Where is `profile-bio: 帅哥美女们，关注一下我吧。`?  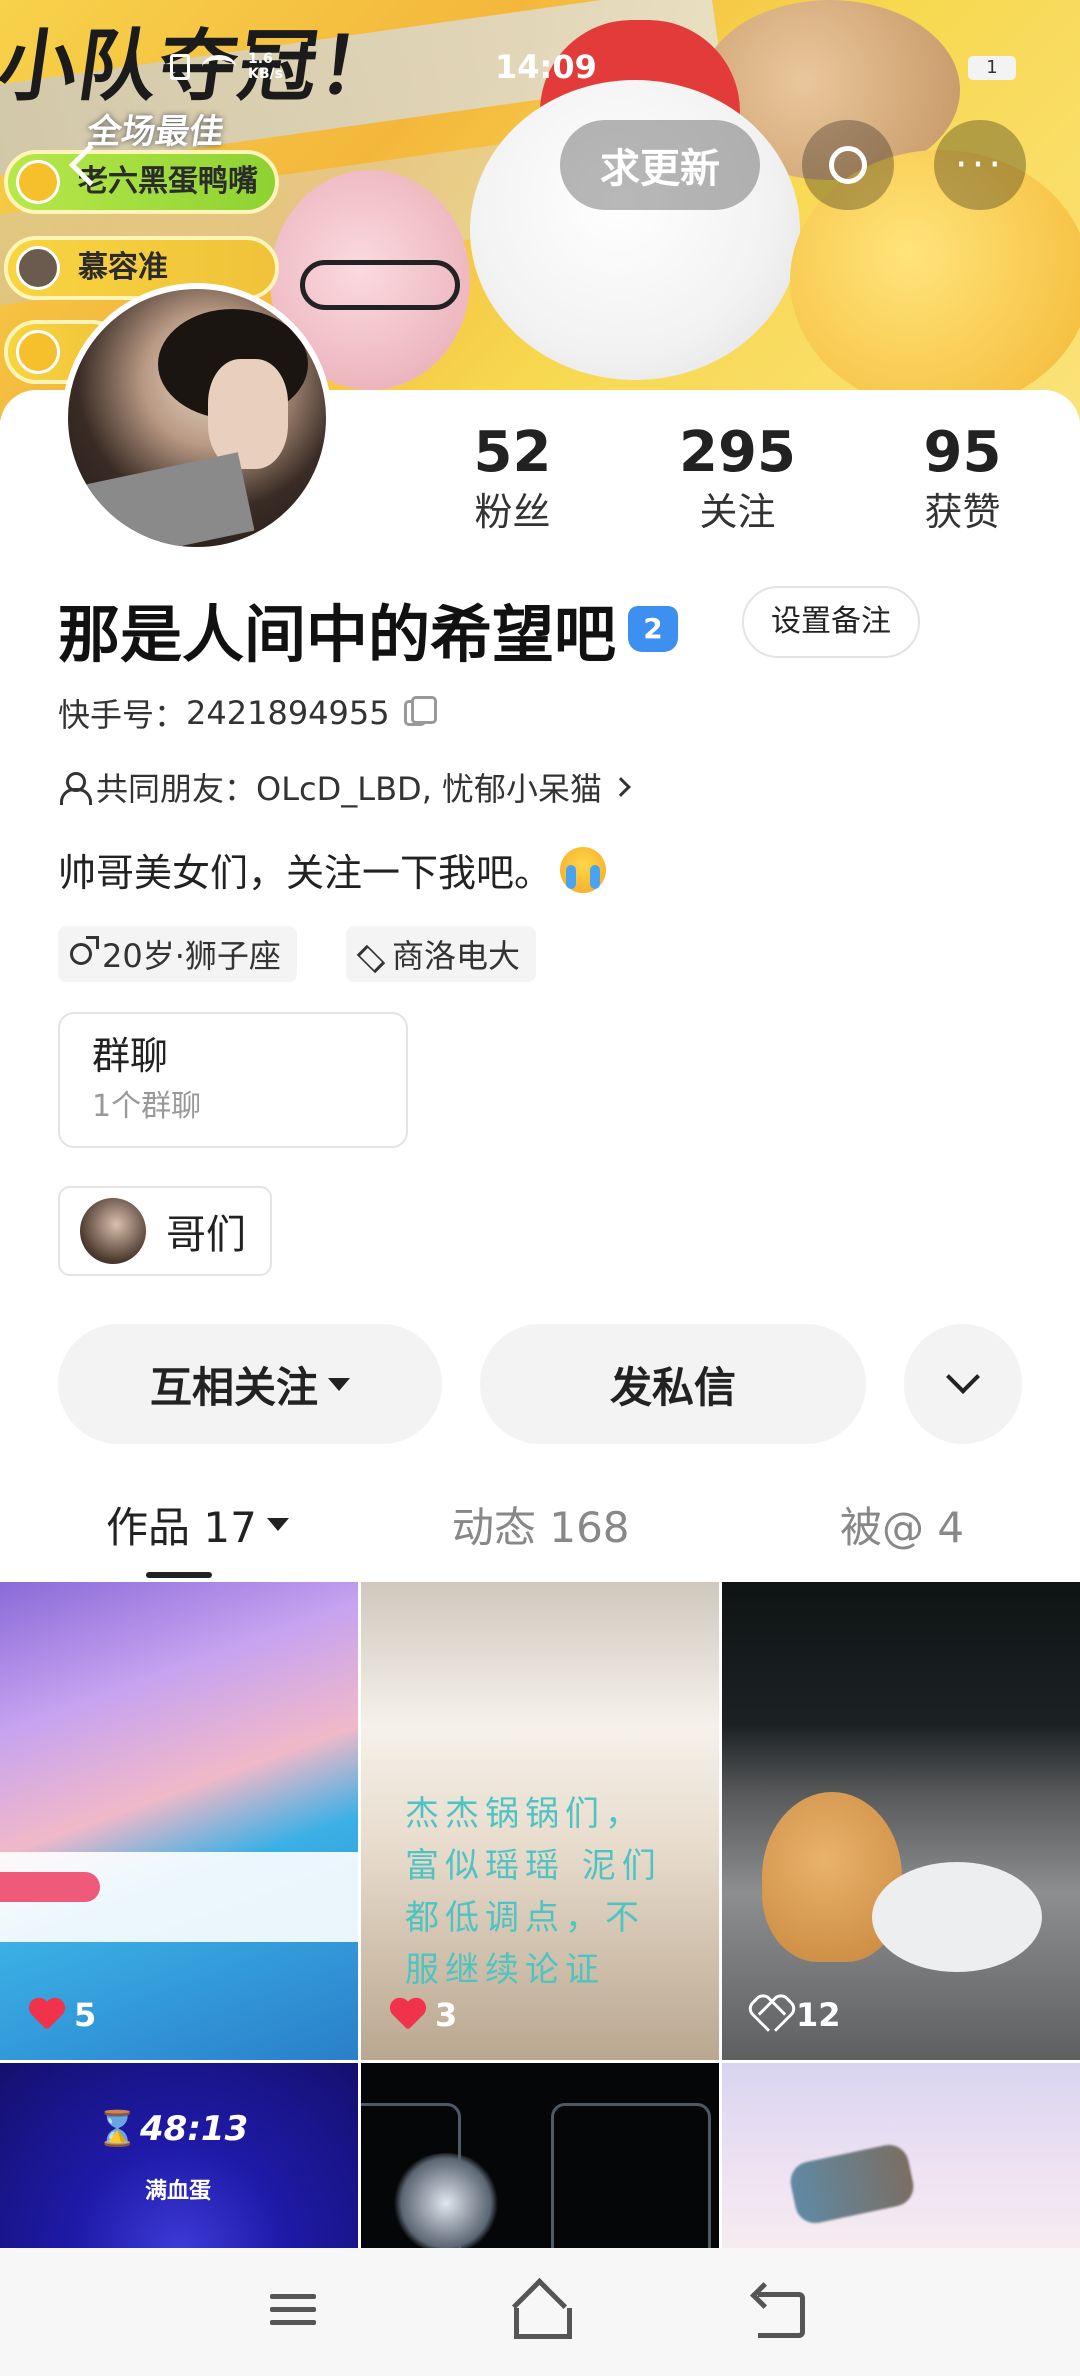 profile-bio: 帅哥美女们，关注一下我吧。 is located at coordinates (332, 869).